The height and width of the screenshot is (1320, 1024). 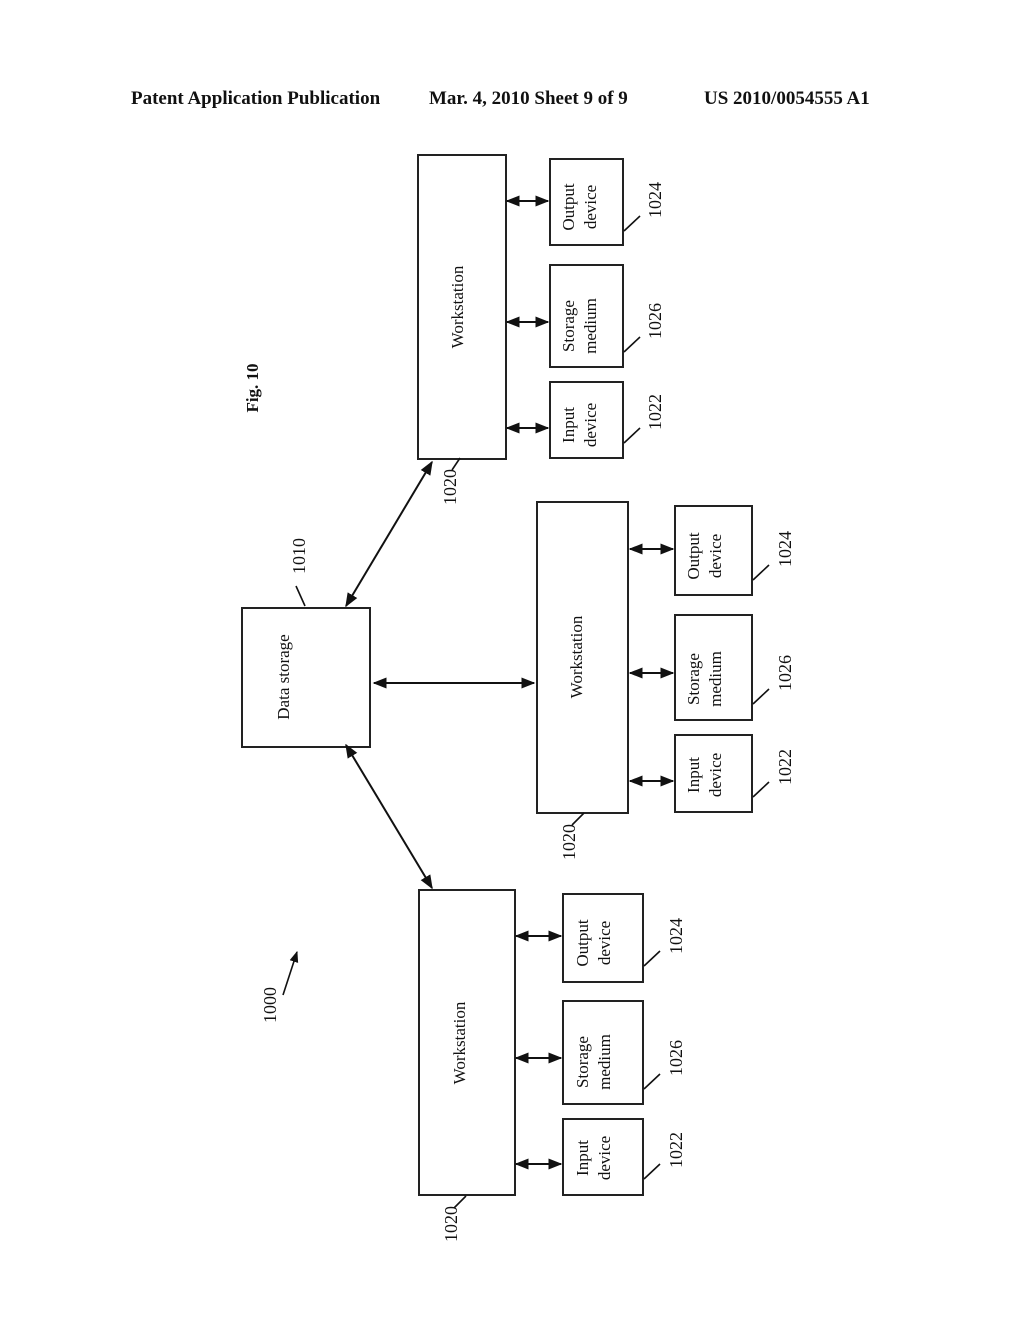 I want to click on data-storage-node: Data storage 1010, so click(x=306, y=643).